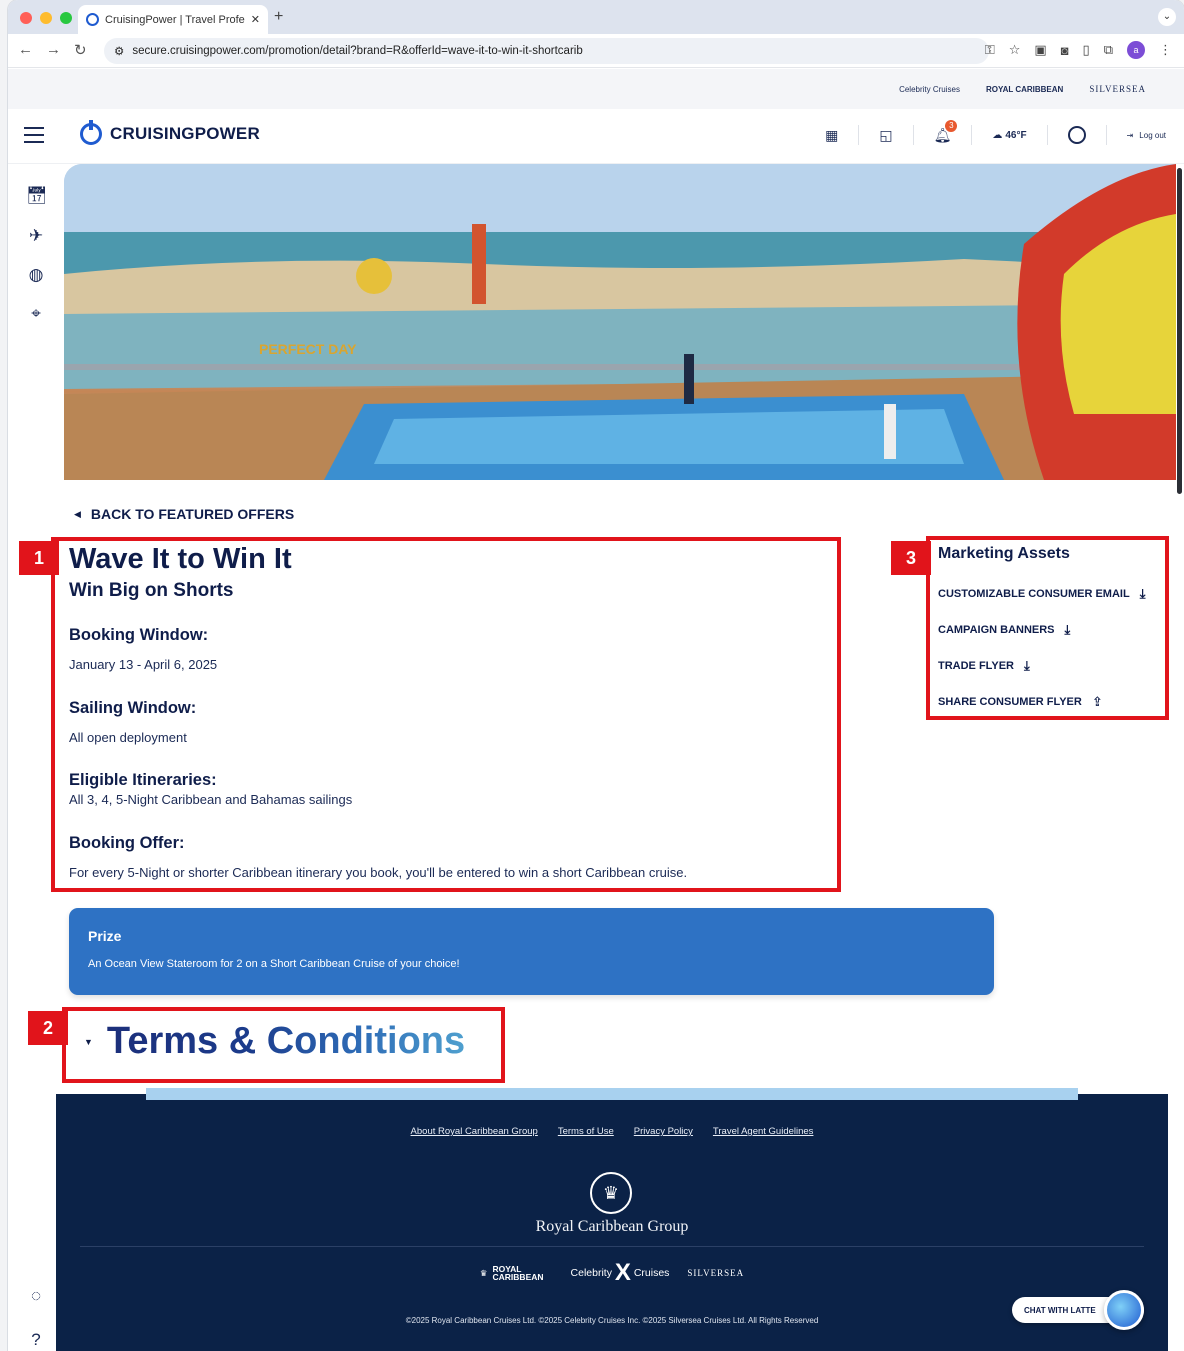 The image size is (1184, 1351). Describe the element at coordinates (39, 558) in the screenshot. I see `annotation-tag-1: 1` at that location.